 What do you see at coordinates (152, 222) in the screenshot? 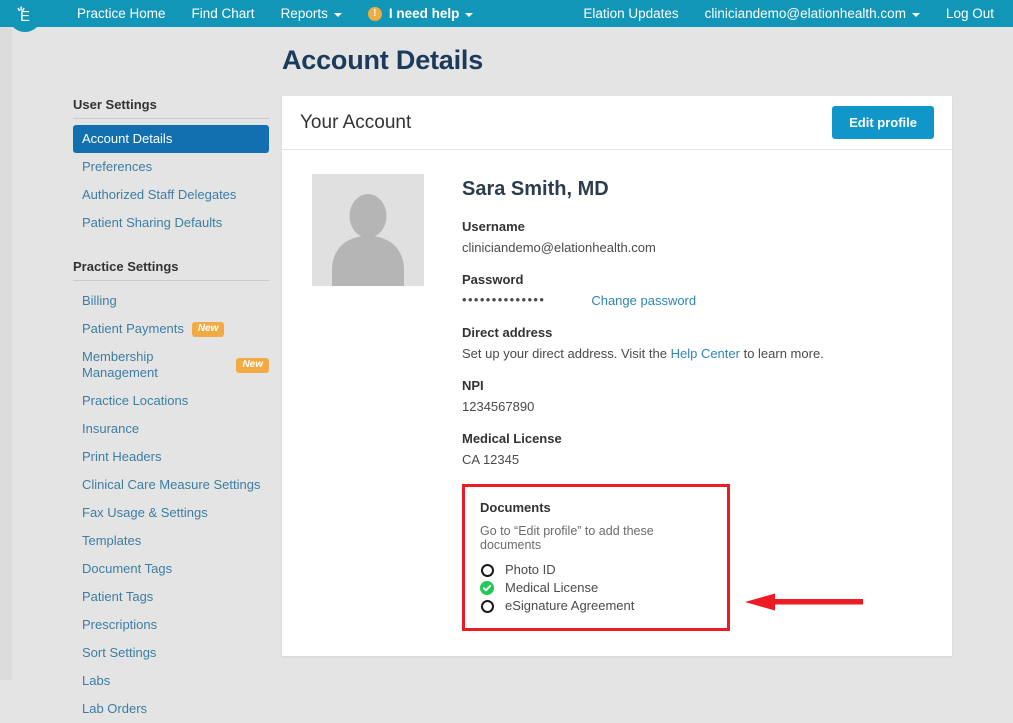
I see `sidebar-item-label: Patient Sharing Defaults` at bounding box center [152, 222].